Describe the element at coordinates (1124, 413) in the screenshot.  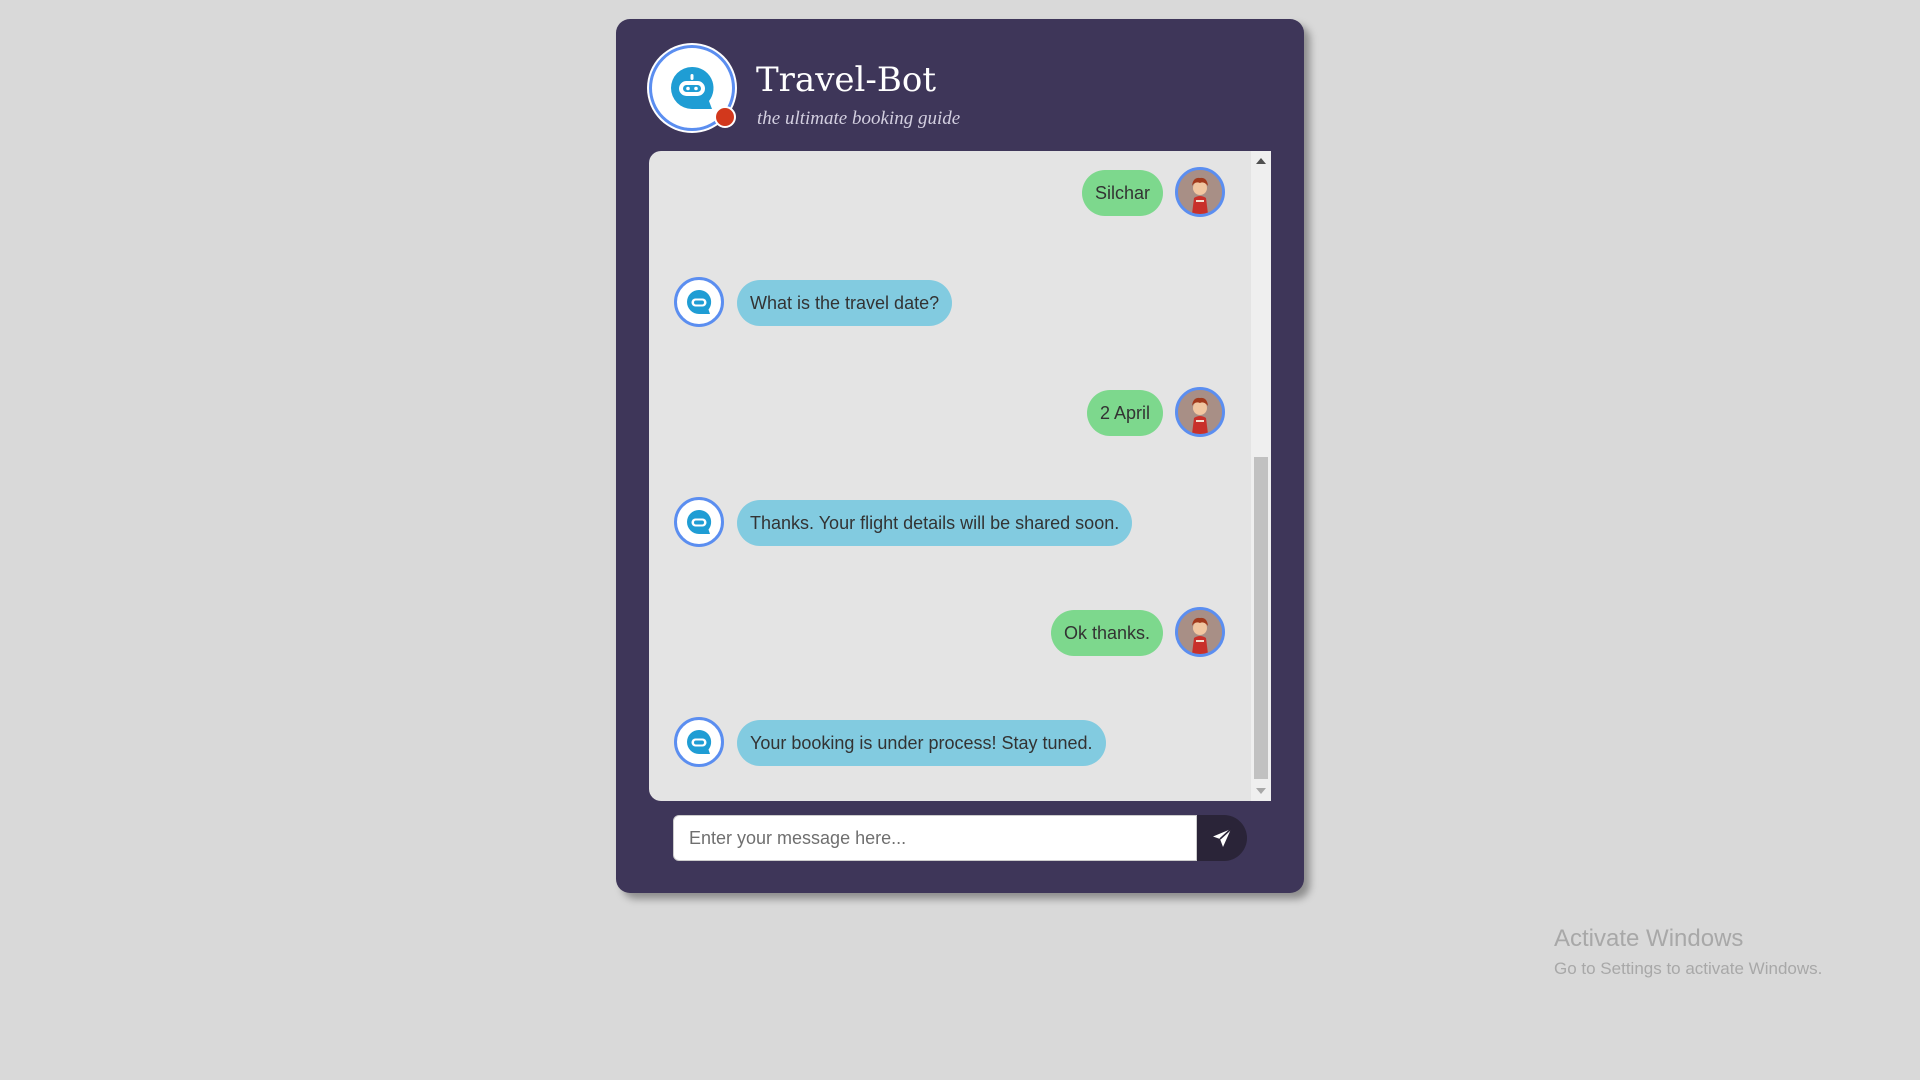
I see `user-message-bubble: 2 April` at that location.